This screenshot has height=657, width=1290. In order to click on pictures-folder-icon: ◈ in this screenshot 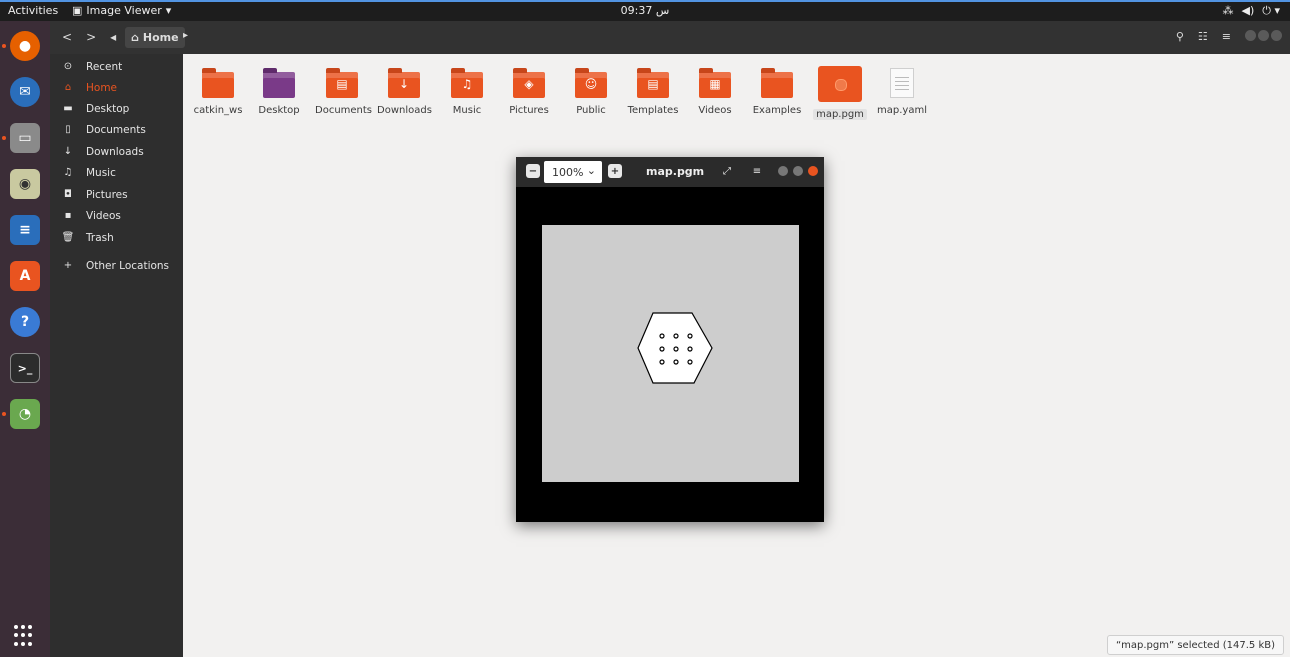, I will do `click(529, 83)`.